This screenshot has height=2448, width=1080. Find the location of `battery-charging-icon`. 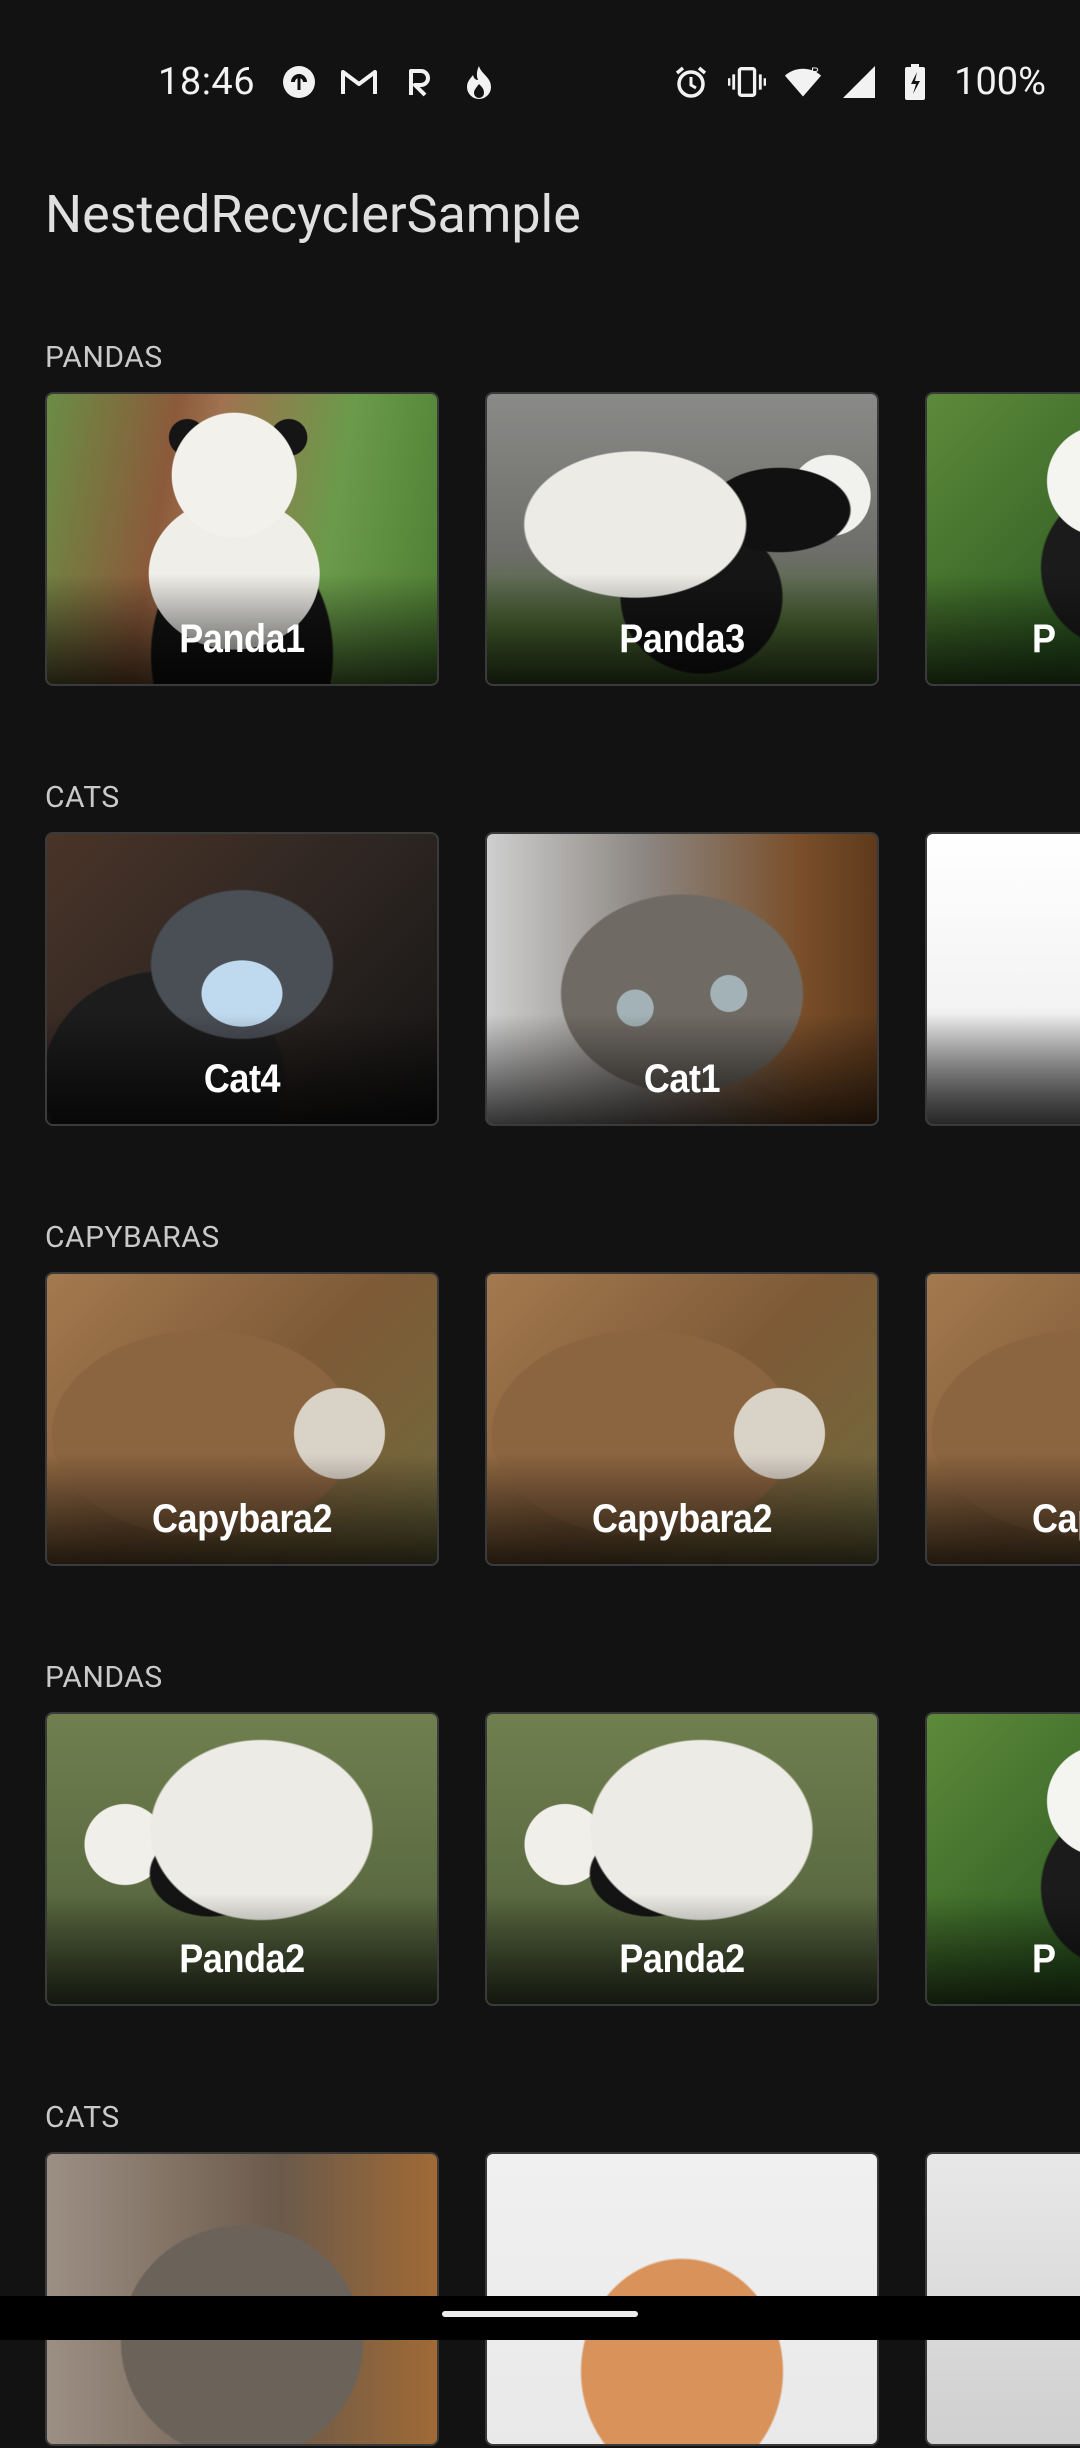

battery-charging-icon is located at coordinates (915, 82).